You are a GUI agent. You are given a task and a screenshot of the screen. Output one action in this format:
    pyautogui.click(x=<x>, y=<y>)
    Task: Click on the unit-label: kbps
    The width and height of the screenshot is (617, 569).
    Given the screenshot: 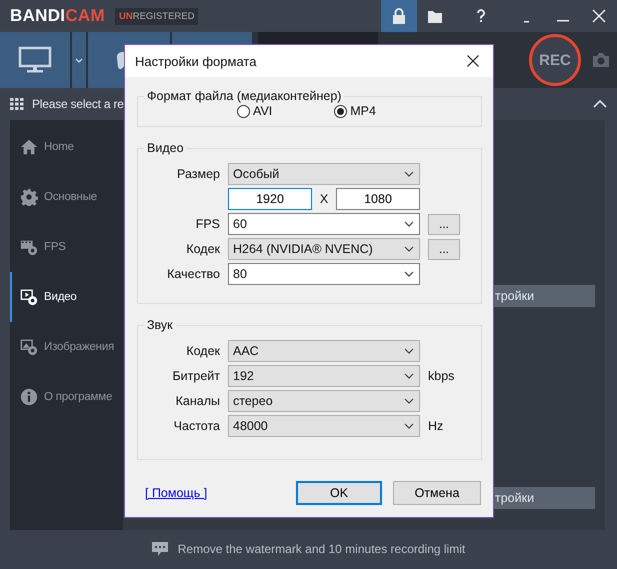 What is the action you would take?
    pyautogui.click(x=442, y=376)
    